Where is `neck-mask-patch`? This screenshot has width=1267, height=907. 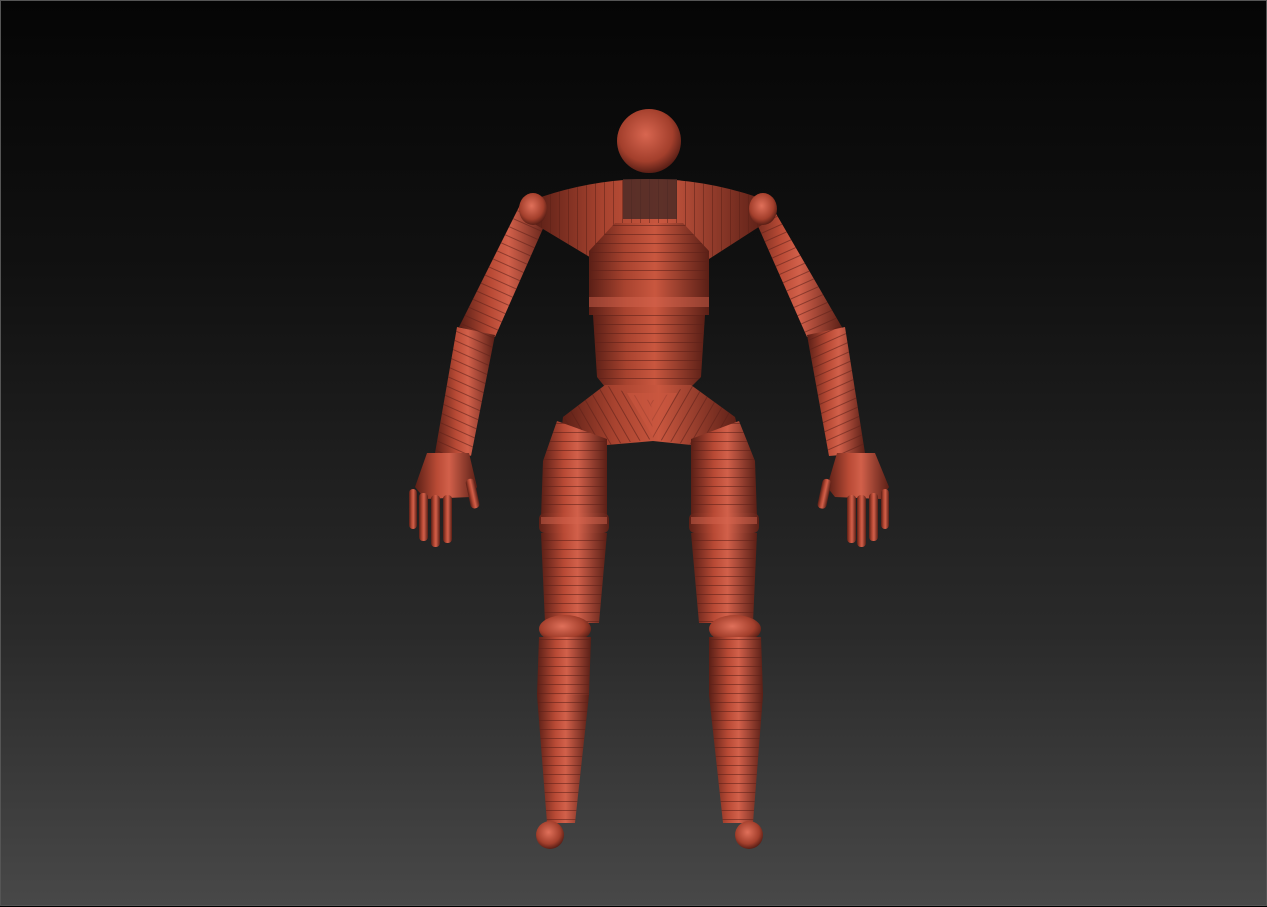
neck-mask-patch is located at coordinates (650, 199).